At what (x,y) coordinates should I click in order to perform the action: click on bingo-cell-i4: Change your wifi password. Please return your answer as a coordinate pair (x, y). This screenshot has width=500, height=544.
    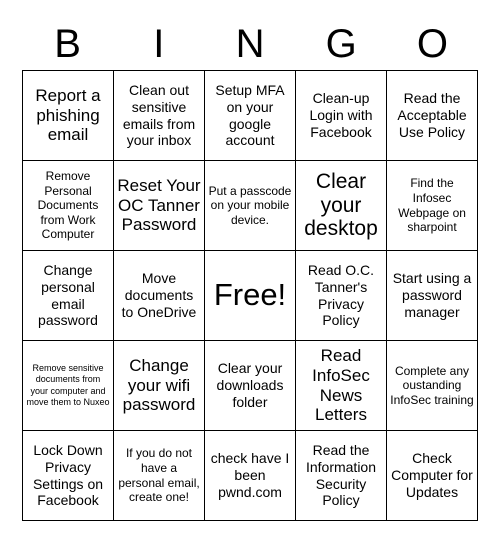
    Looking at the image, I should click on (159, 386).